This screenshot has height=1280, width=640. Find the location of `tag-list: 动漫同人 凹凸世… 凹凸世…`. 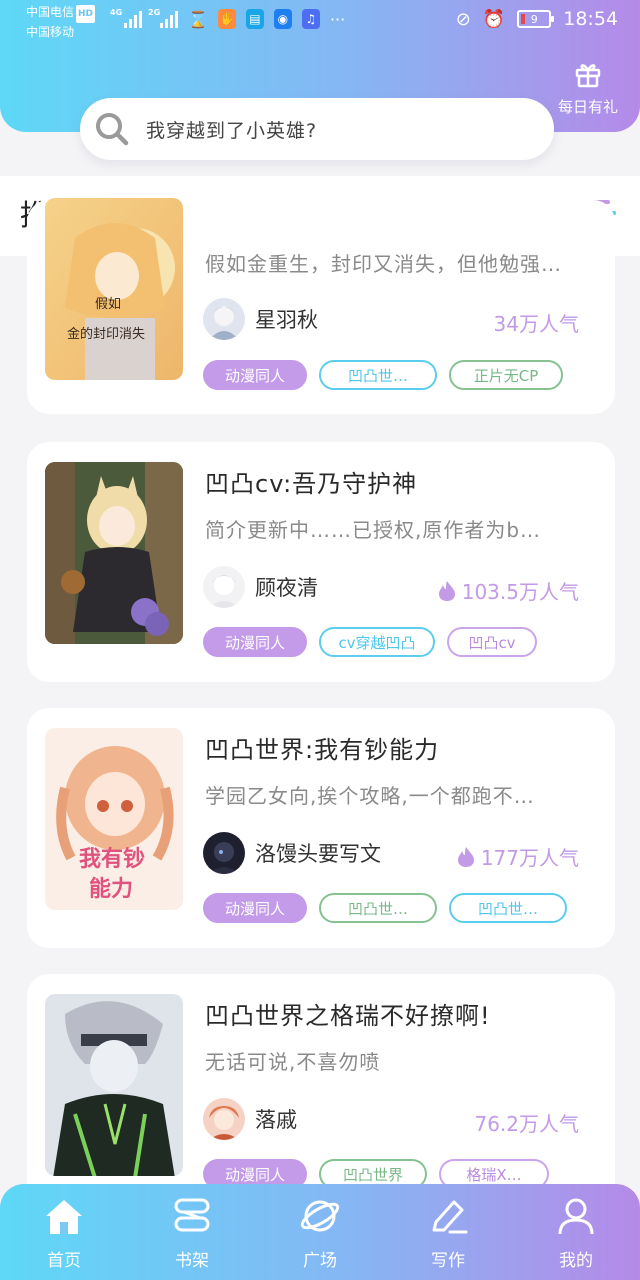

tag-list: 动漫同人 凹凸世… 凹凸世… is located at coordinates (385, 908).